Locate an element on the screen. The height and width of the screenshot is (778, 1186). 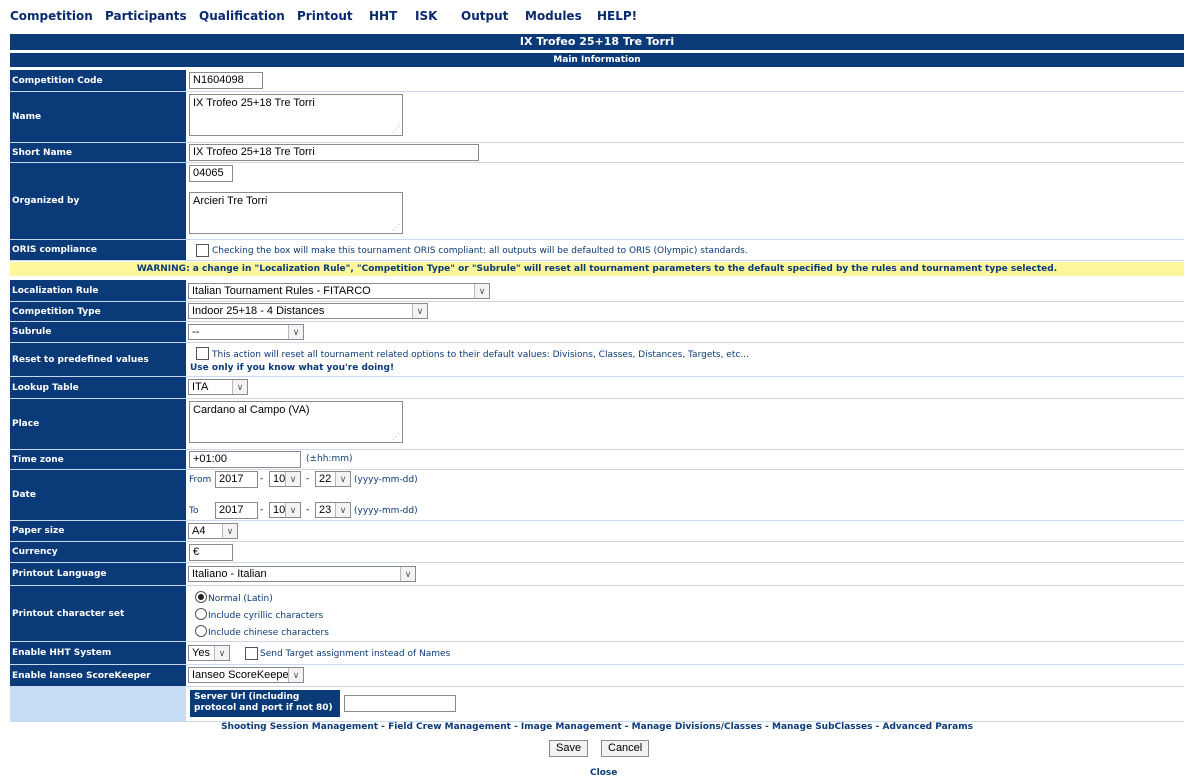
charset-radio-latin is located at coordinates (201, 597).